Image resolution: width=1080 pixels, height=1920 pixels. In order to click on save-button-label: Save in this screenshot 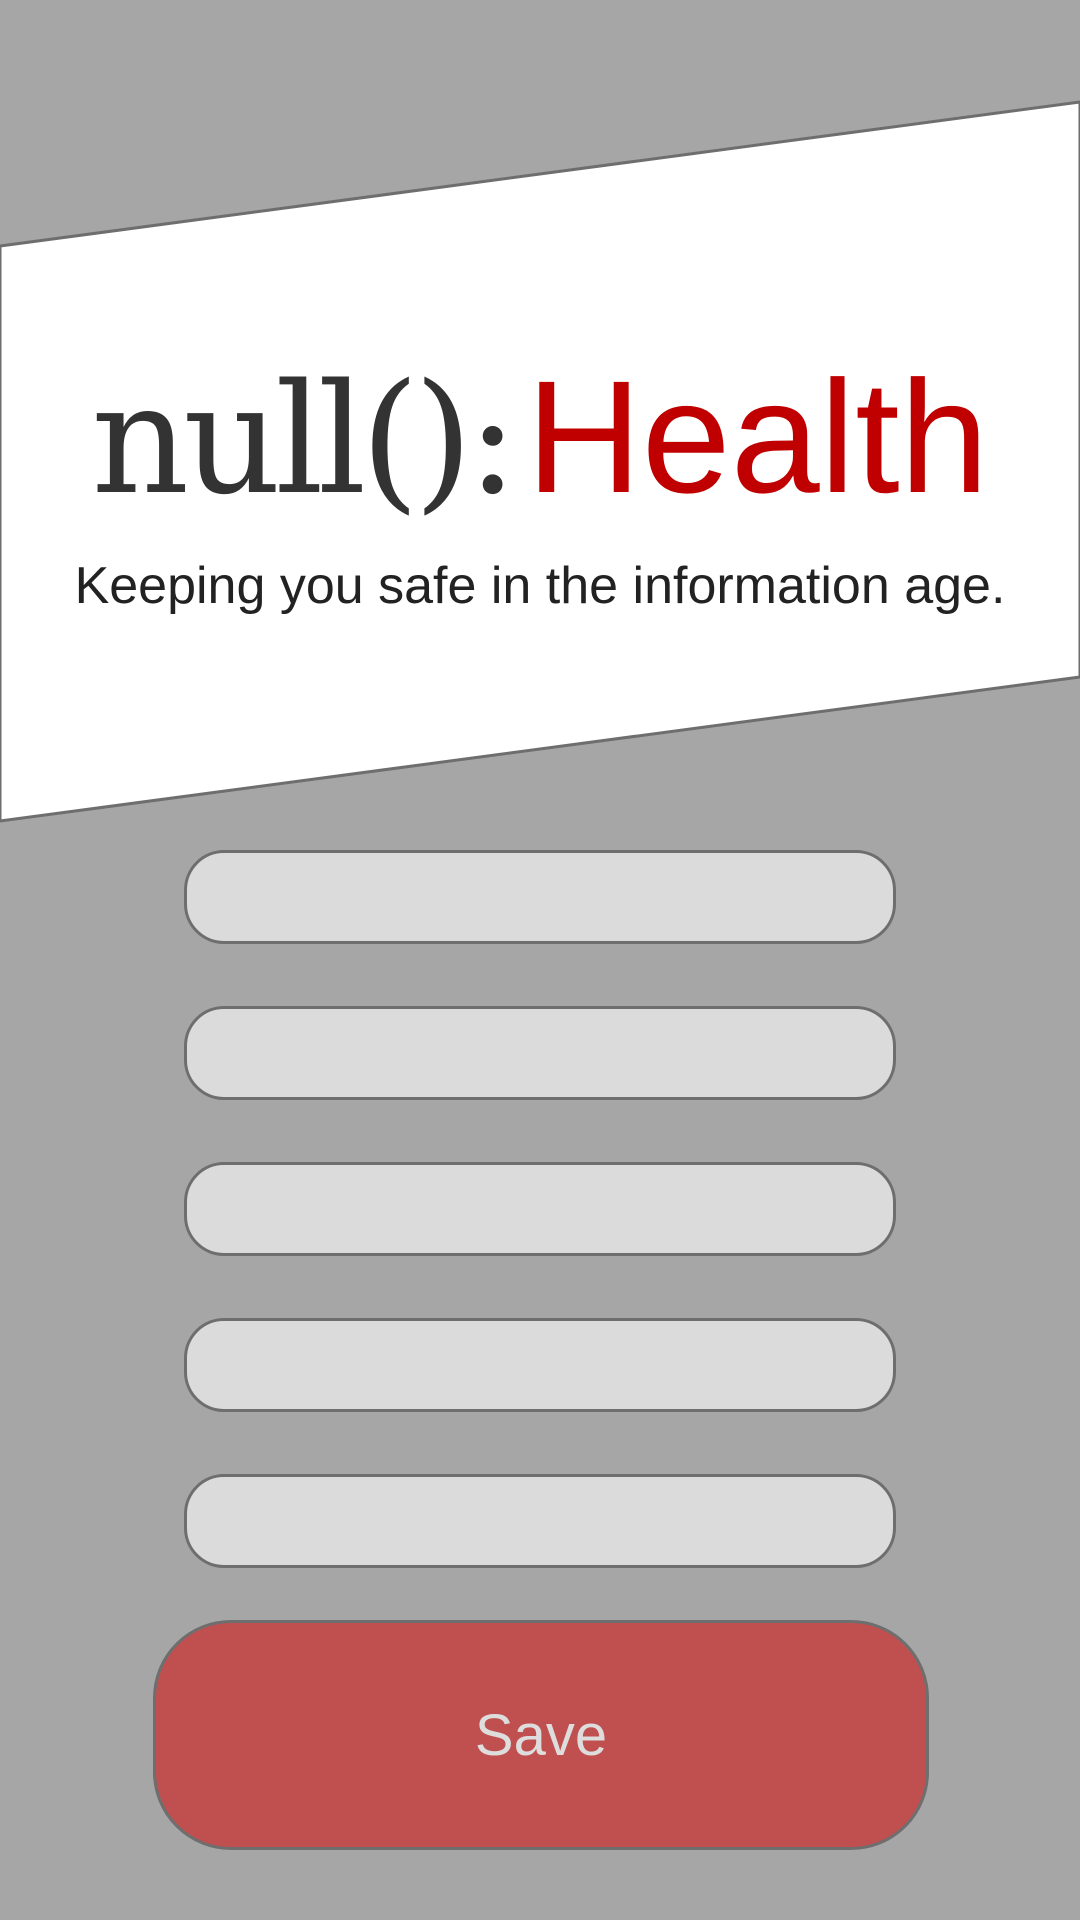, I will do `click(541, 1735)`.